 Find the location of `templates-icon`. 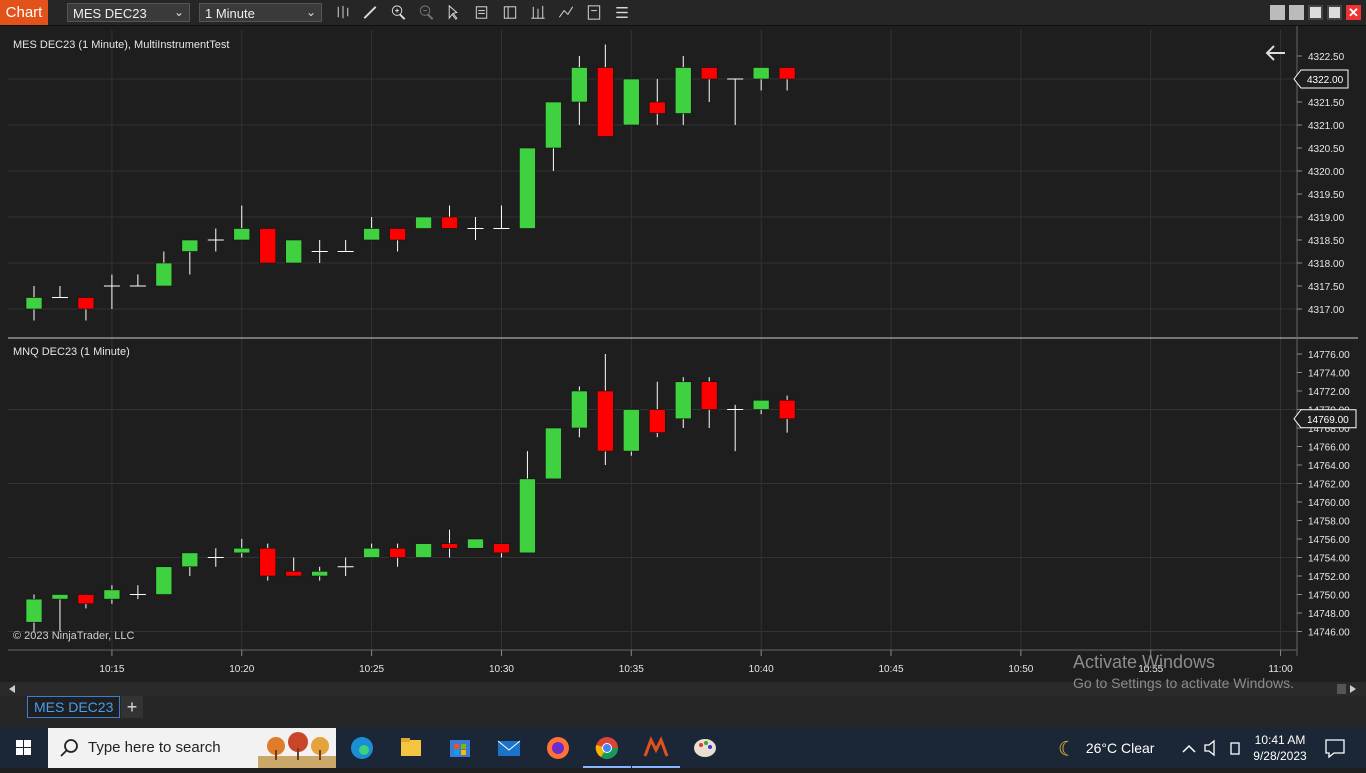

templates-icon is located at coordinates (594, 12).